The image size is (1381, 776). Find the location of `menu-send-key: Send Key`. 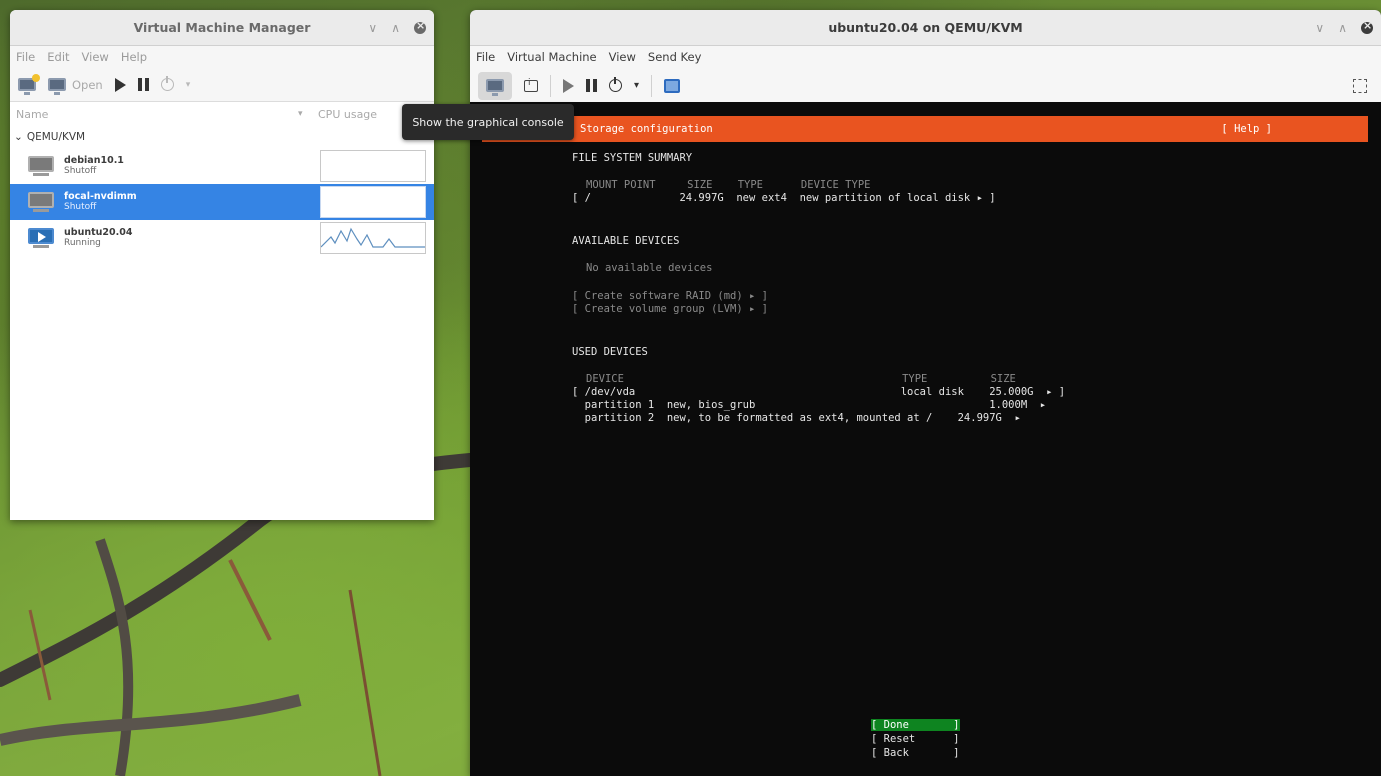

menu-send-key: Send Key is located at coordinates (674, 57).